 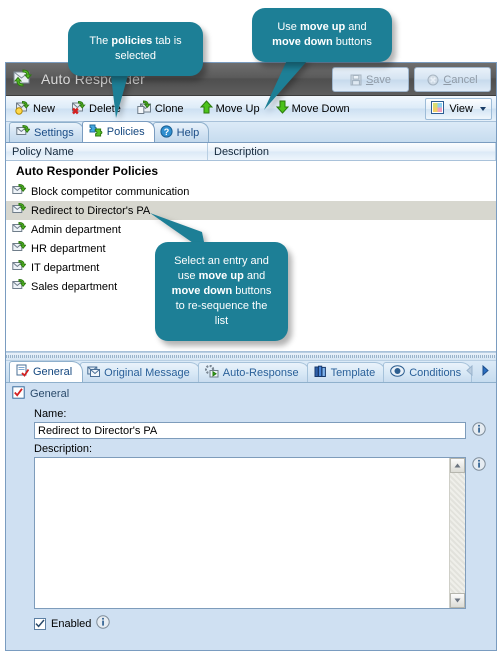 What do you see at coordinates (94, 372) in the screenshot?
I see `message-icon` at bounding box center [94, 372].